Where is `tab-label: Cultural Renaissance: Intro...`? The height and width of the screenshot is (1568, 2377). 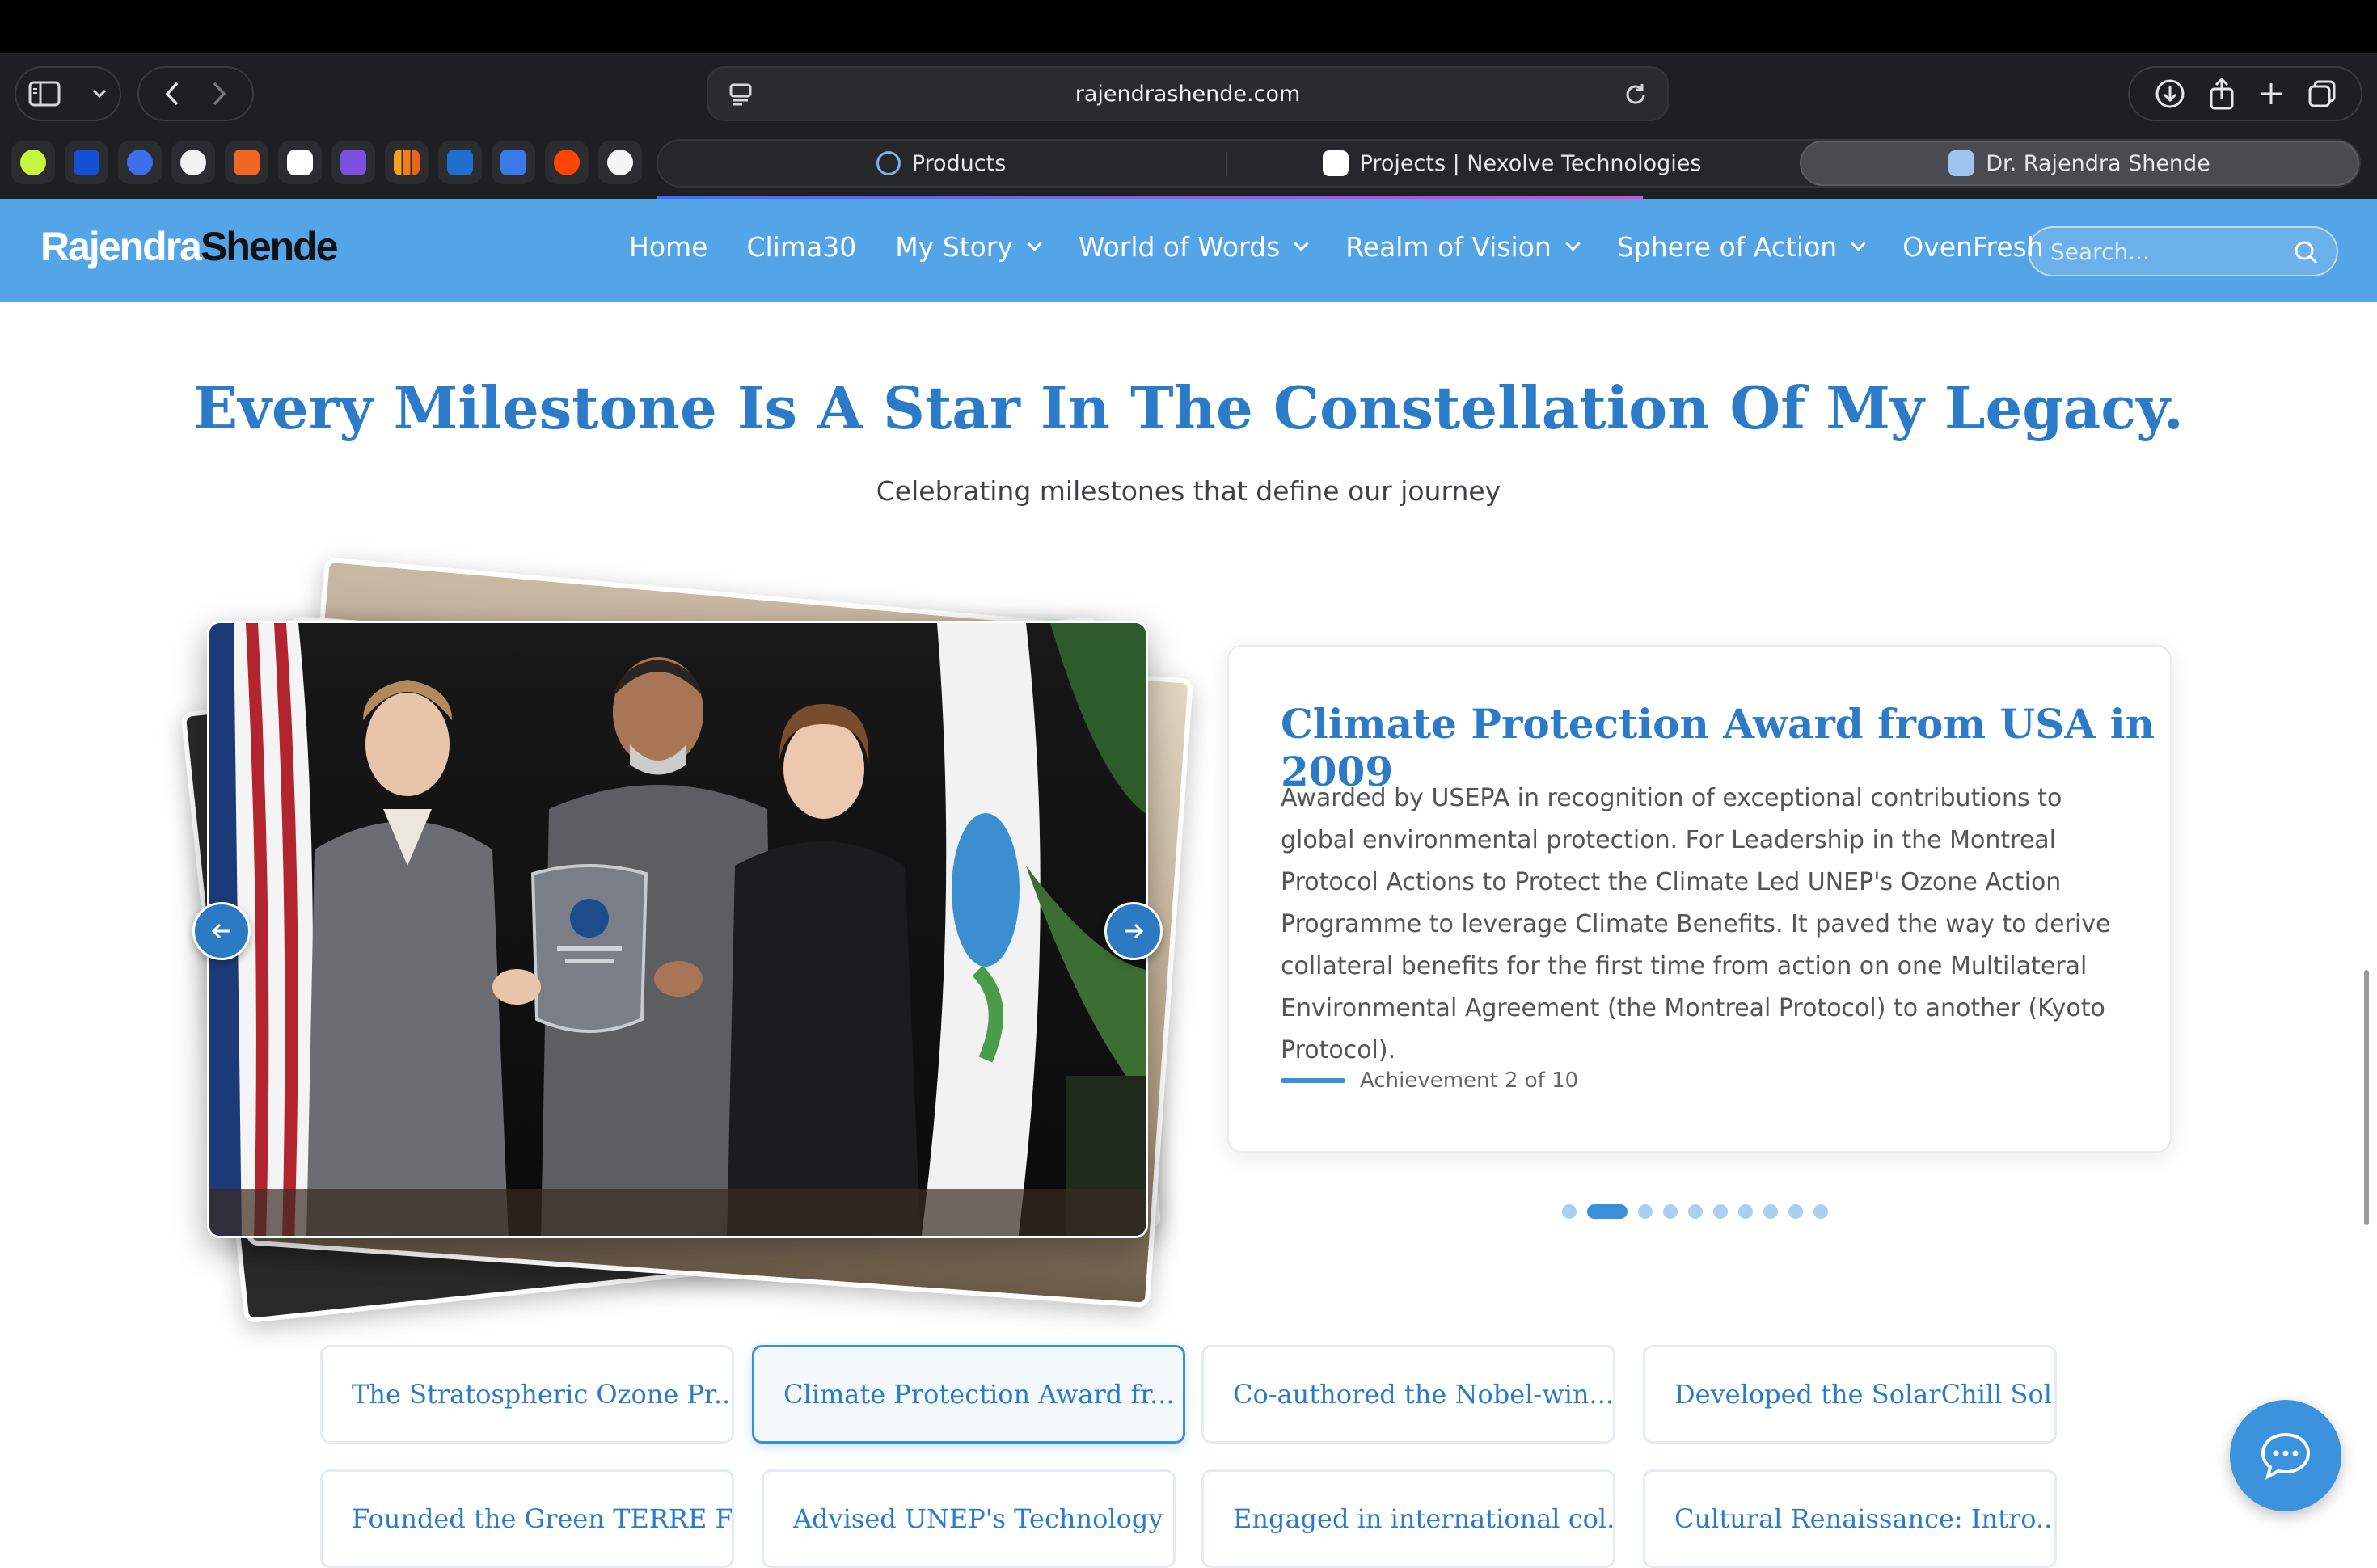 tab-label: Cultural Renaissance: Intro... is located at coordinates (1865, 1518).